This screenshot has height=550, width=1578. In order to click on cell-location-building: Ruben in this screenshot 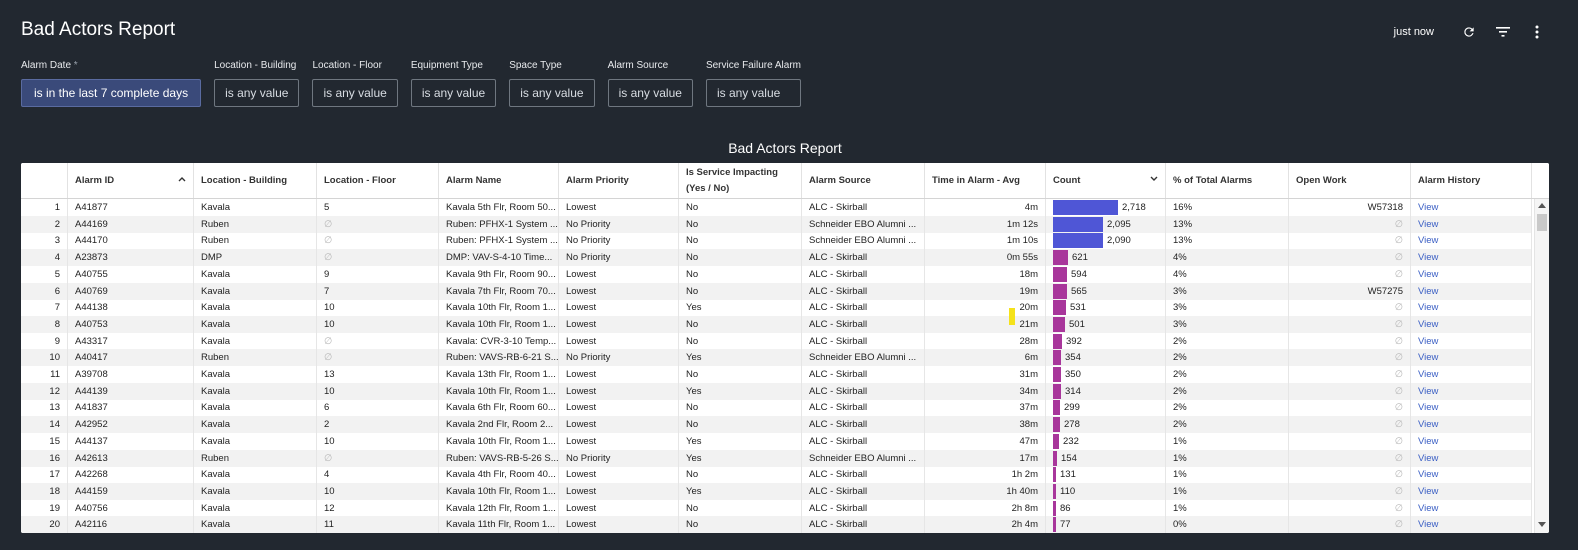, I will do `click(255, 358)`.